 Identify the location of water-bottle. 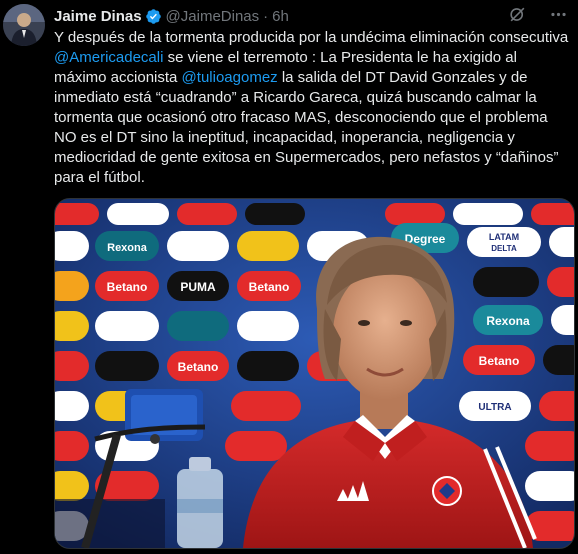
(200, 502).